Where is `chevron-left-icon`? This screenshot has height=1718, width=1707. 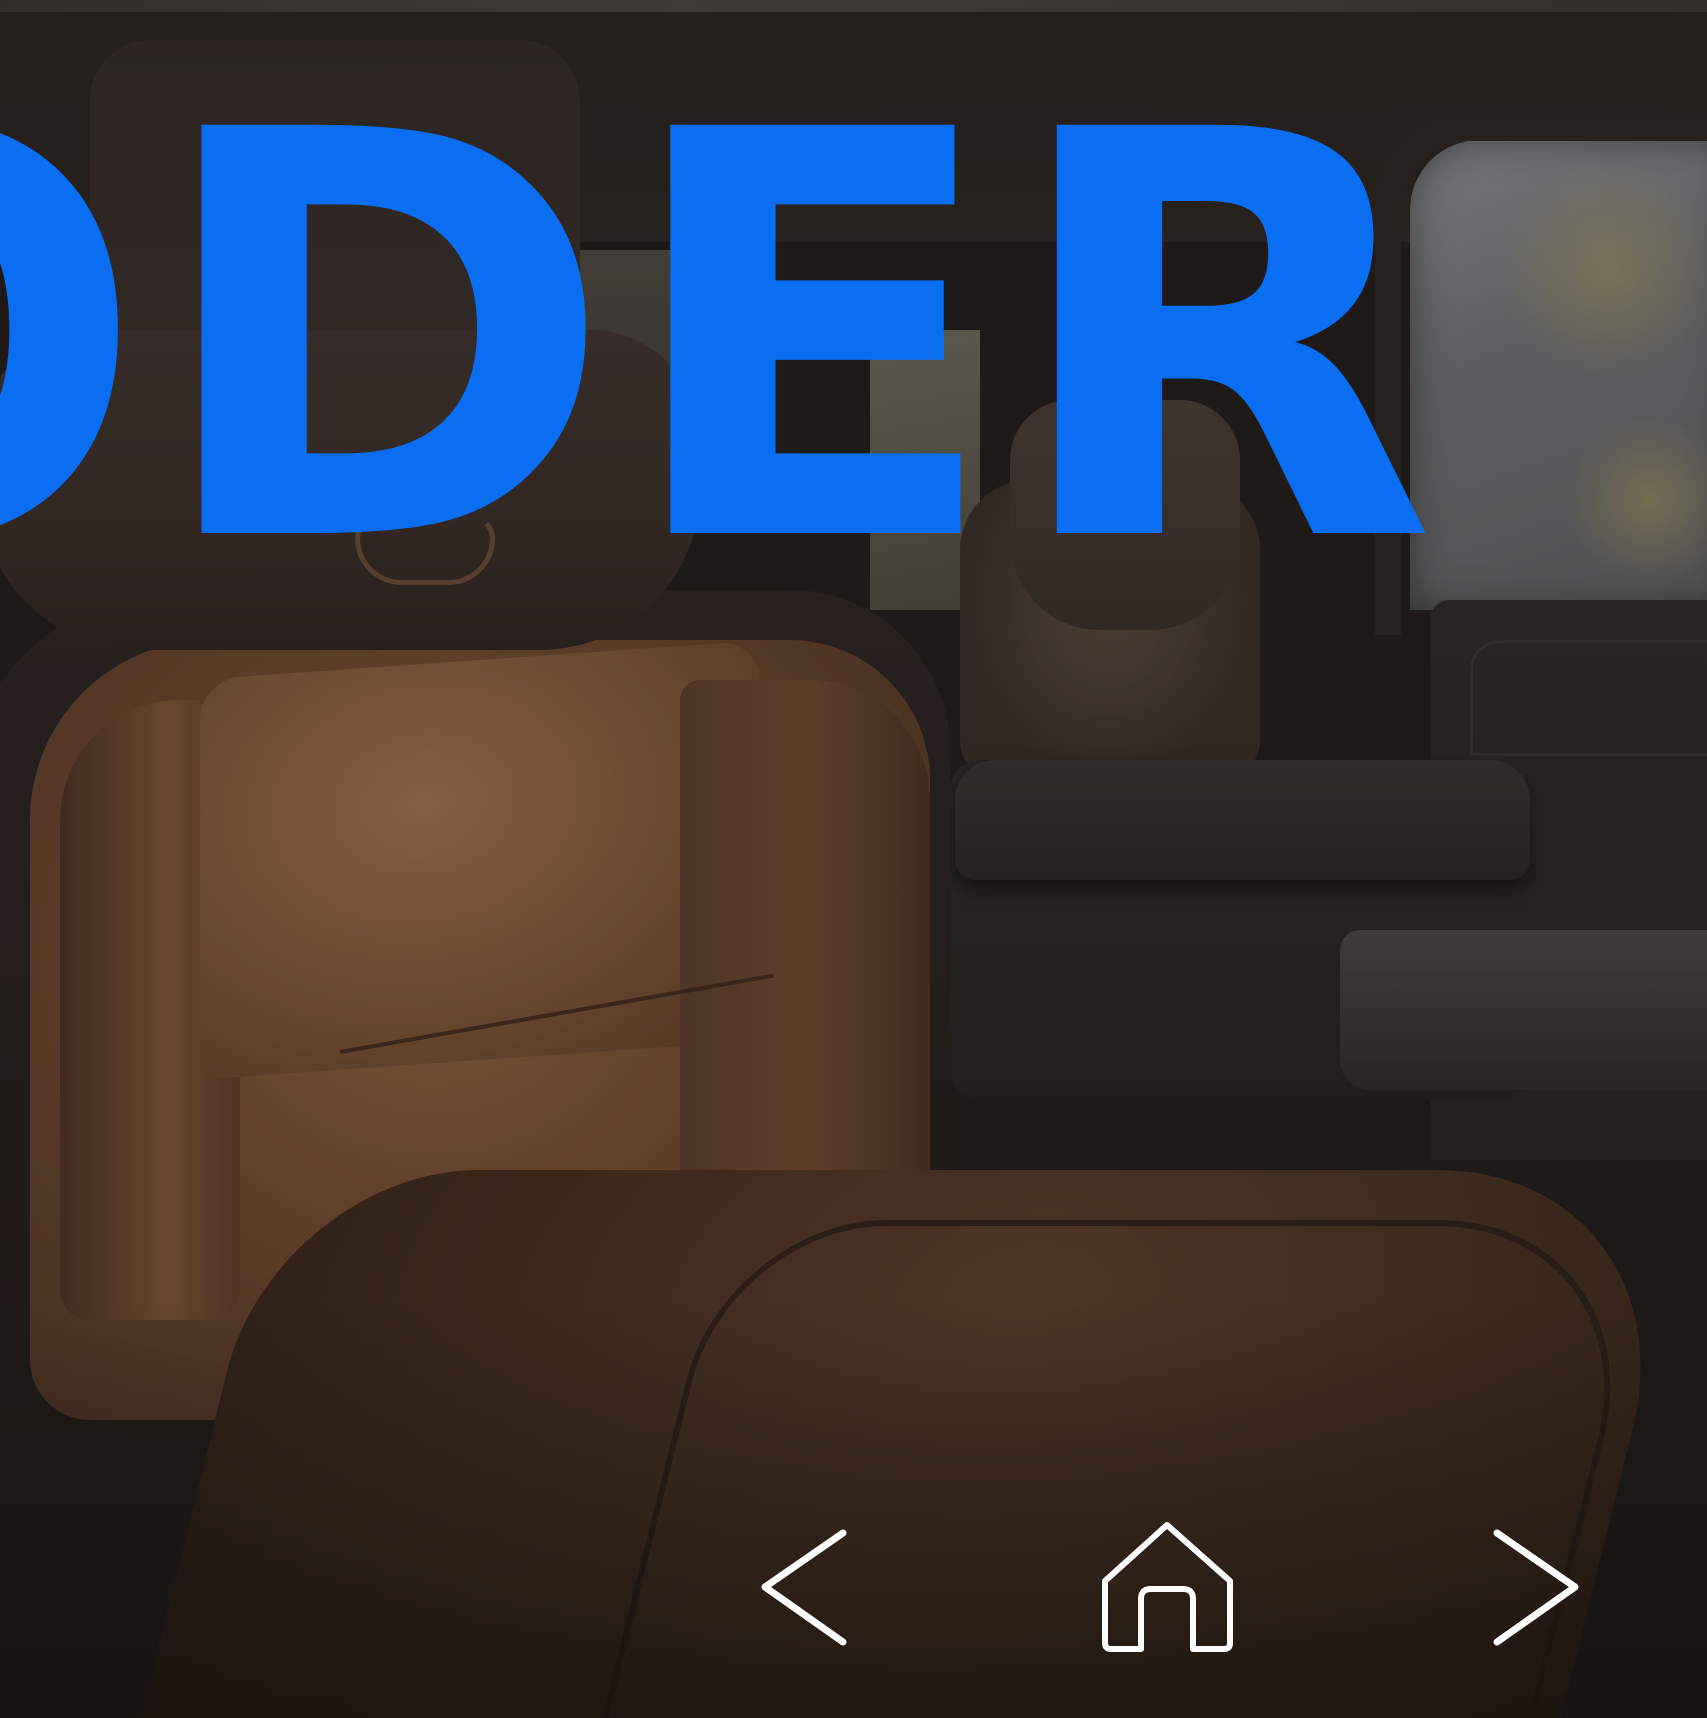 chevron-left-icon is located at coordinates (804, 1587).